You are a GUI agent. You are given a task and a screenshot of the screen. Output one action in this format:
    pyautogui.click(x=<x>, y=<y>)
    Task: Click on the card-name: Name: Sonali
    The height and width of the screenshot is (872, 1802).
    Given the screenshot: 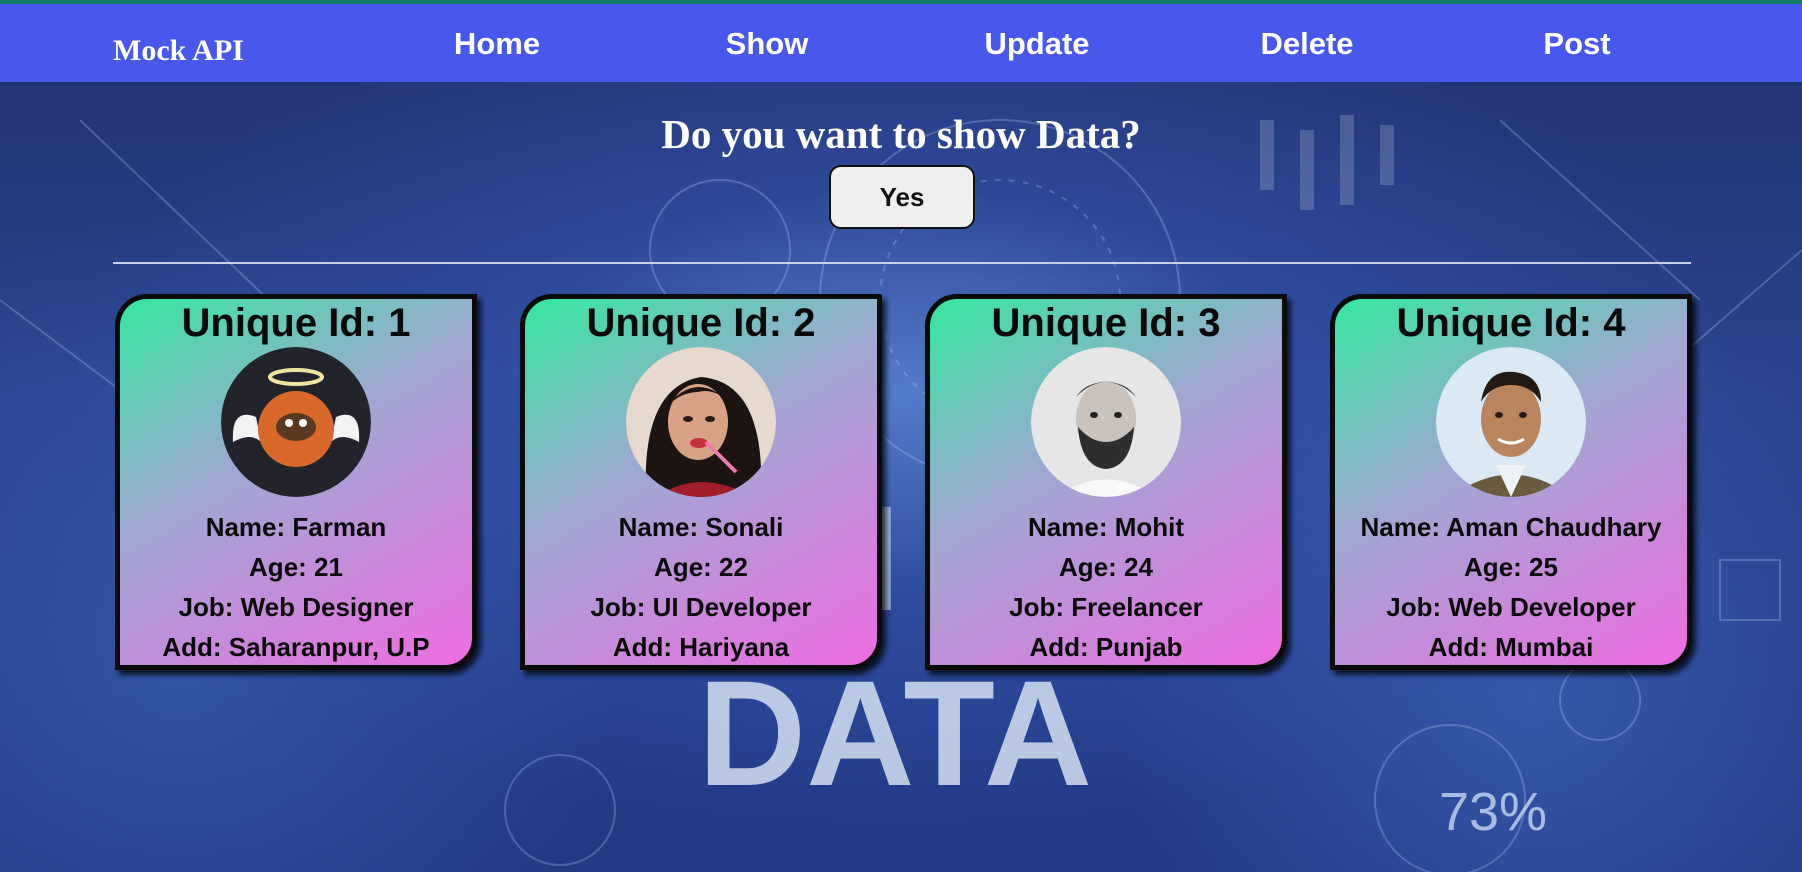 What is the action you would take?
    pyautogui.click(x=701, y=527)
    